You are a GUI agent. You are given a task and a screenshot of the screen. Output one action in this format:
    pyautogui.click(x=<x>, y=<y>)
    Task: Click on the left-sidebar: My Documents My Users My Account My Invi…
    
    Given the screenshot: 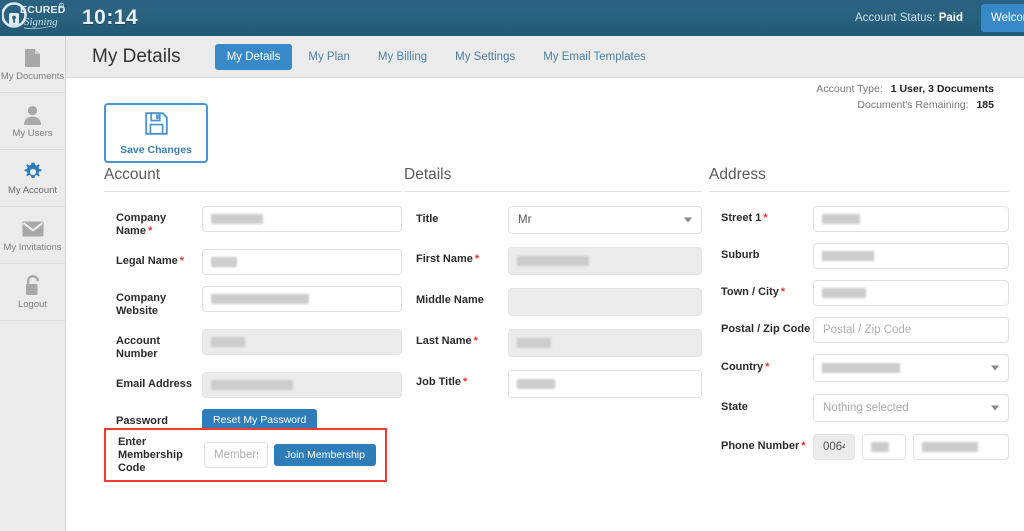 What is the action you would take?
    pyautogui.click(x=33, y=283)
    